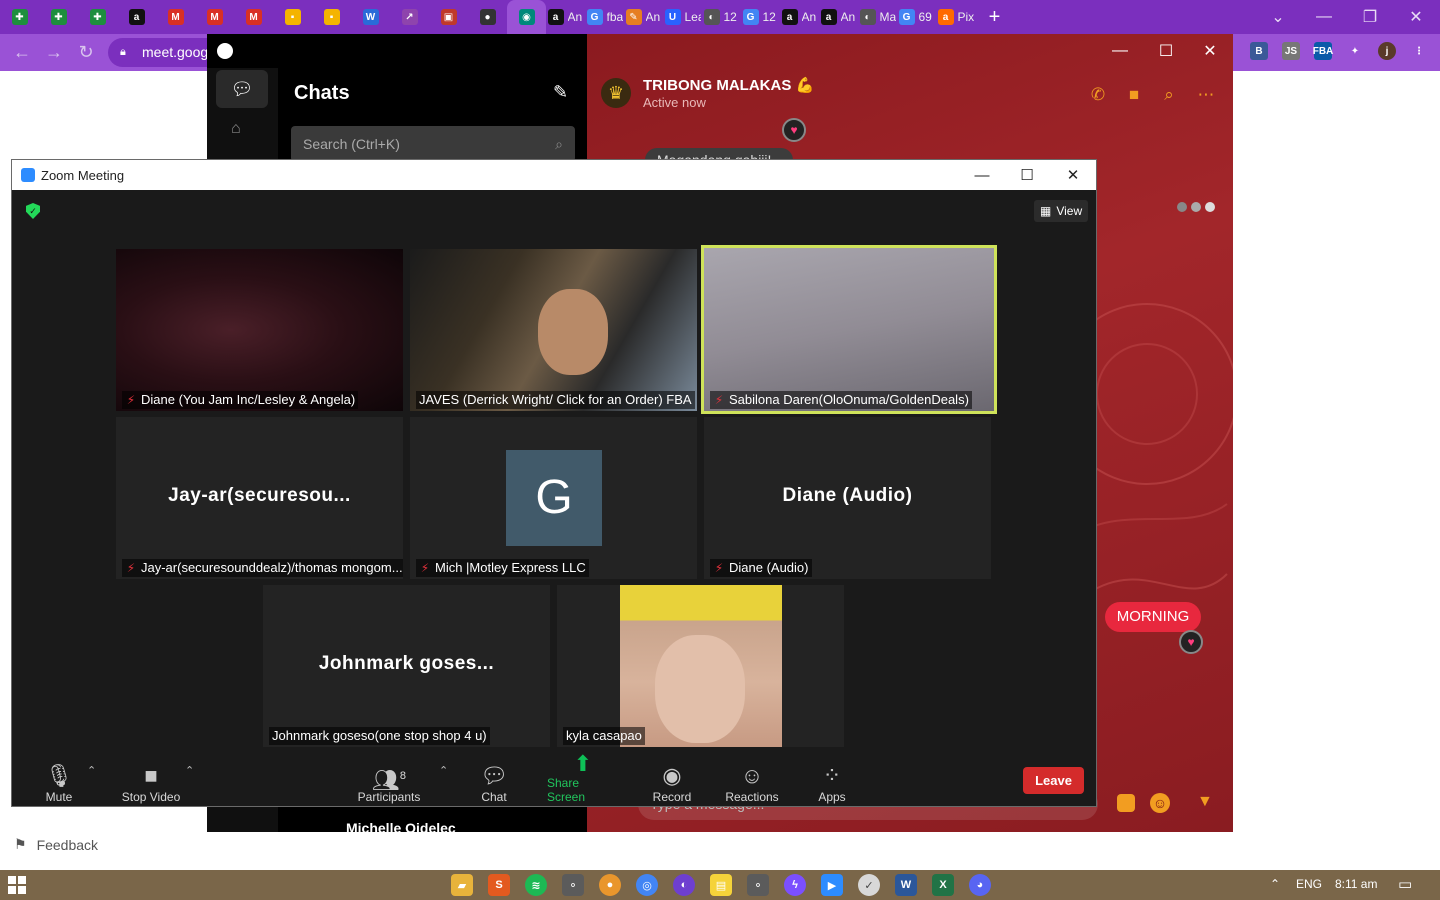 The height and width of the screenshot is (900, 1440). What do you see at coordinates (389, 781) in the screenshot?
I see `participants-button: 👥︎8 Participants` at bounding box center [389, 781].